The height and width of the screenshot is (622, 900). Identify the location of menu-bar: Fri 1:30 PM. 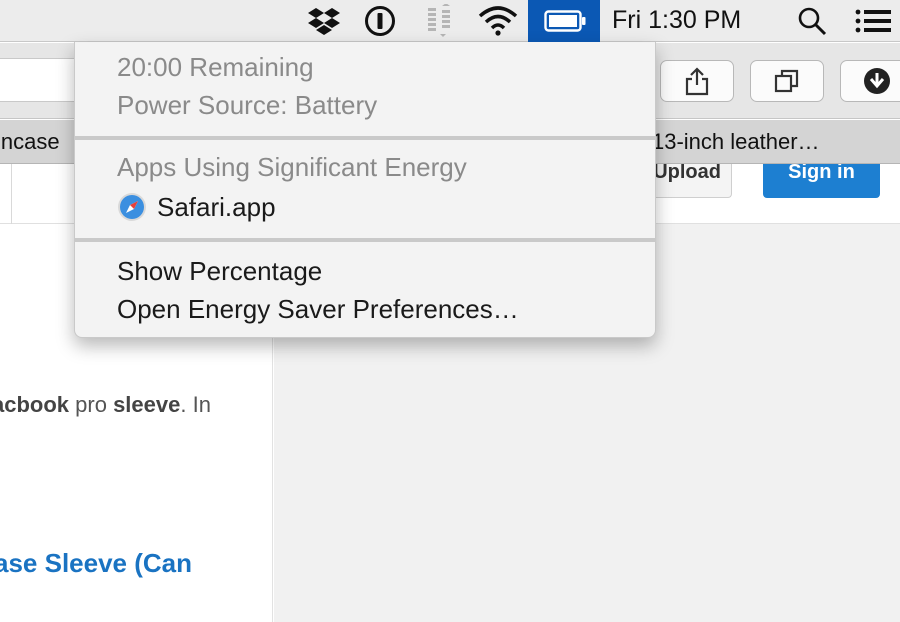
(450, 21).